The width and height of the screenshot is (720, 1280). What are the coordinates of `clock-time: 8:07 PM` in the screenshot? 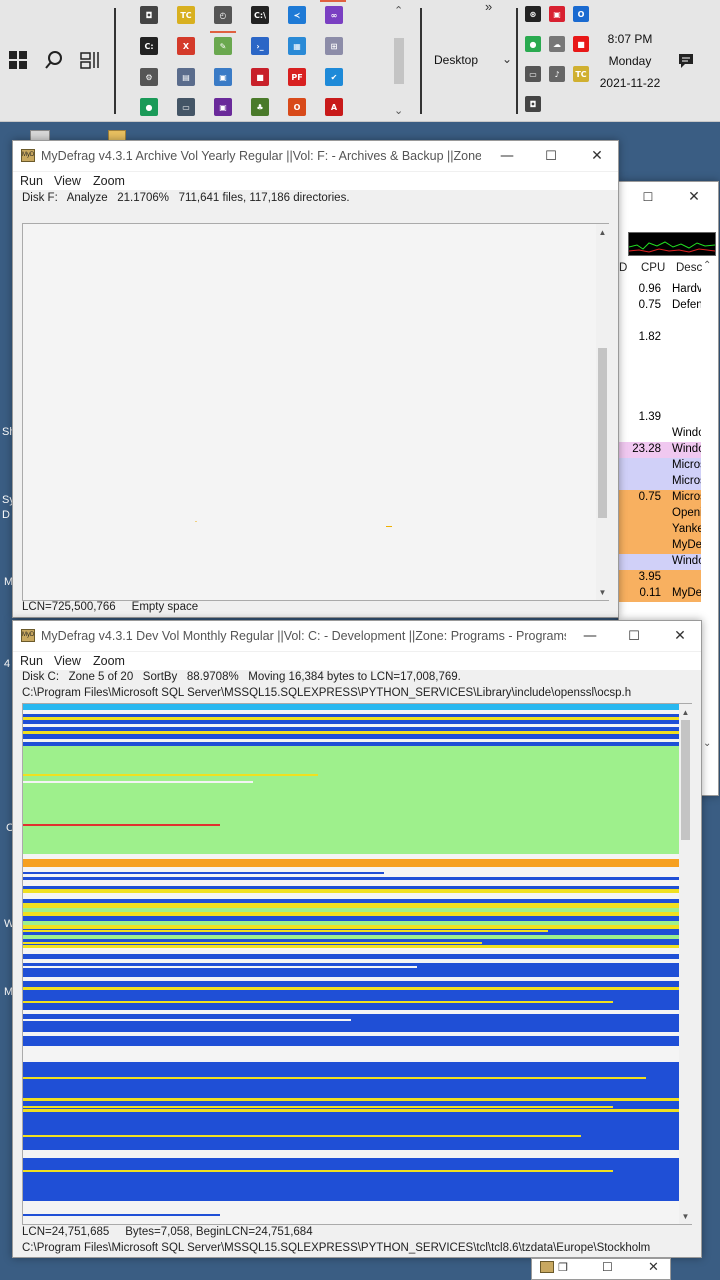 It's located at (630, 39).